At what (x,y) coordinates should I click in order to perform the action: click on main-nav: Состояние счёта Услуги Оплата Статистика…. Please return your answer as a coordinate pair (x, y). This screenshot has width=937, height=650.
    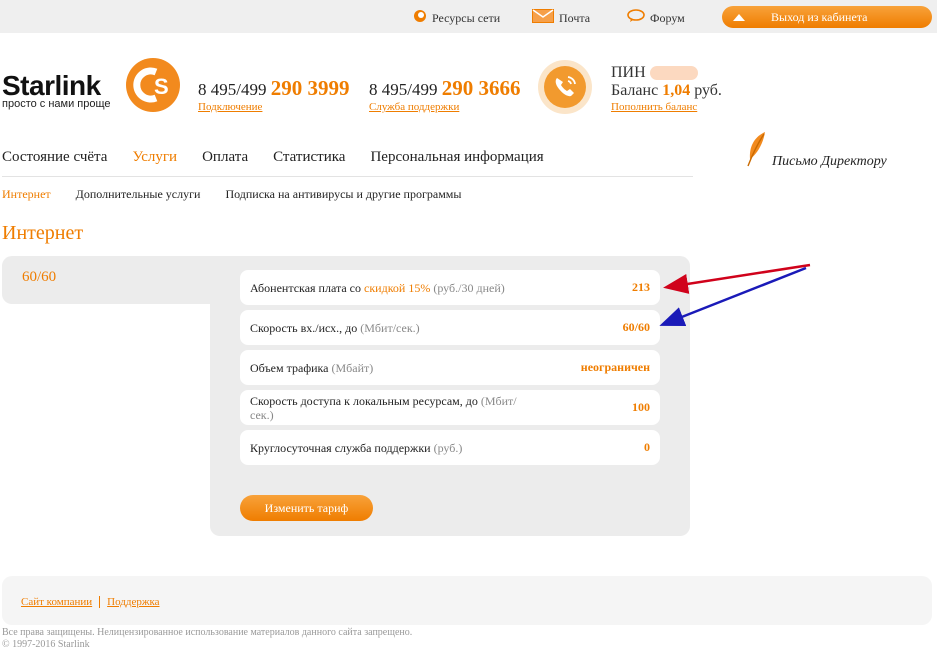
    Looking at the image, I should click on (285, 157).